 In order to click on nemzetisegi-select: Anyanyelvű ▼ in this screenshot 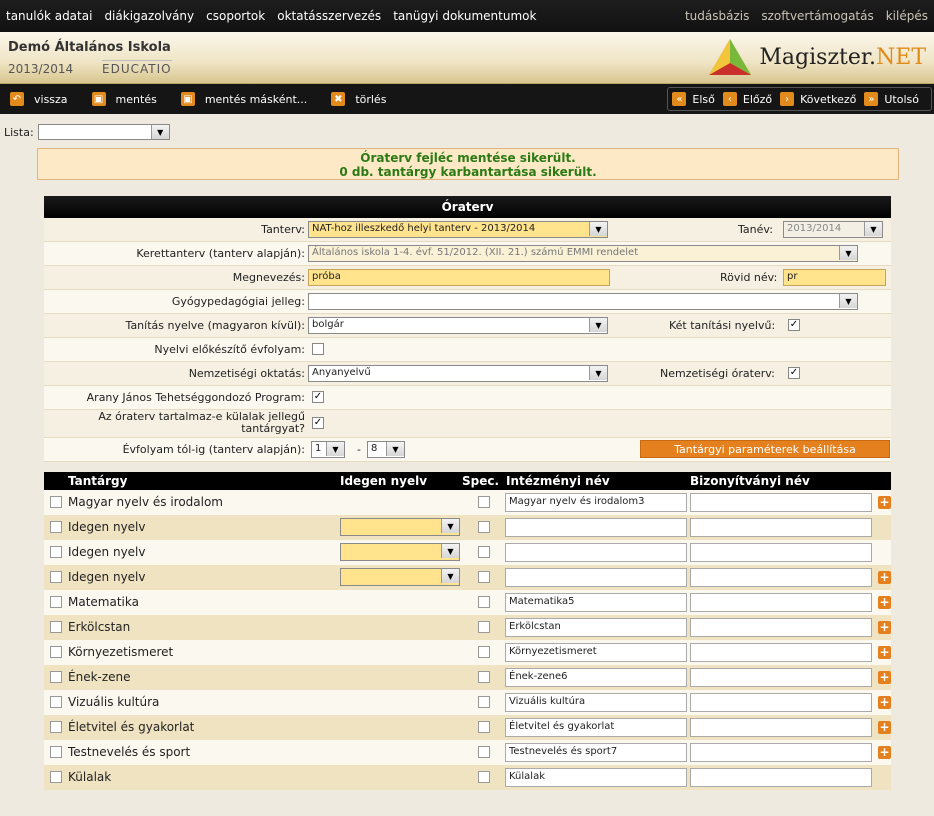, I will do `click(458, 373)`.